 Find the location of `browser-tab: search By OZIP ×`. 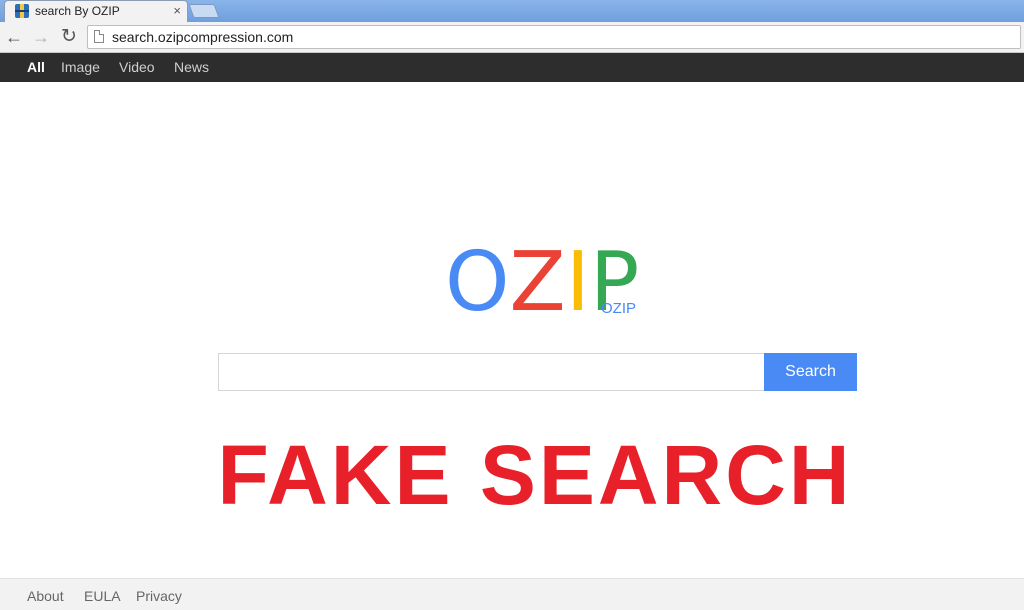

browser-tab: search By OZIP × is located at coordinates (96, 11).